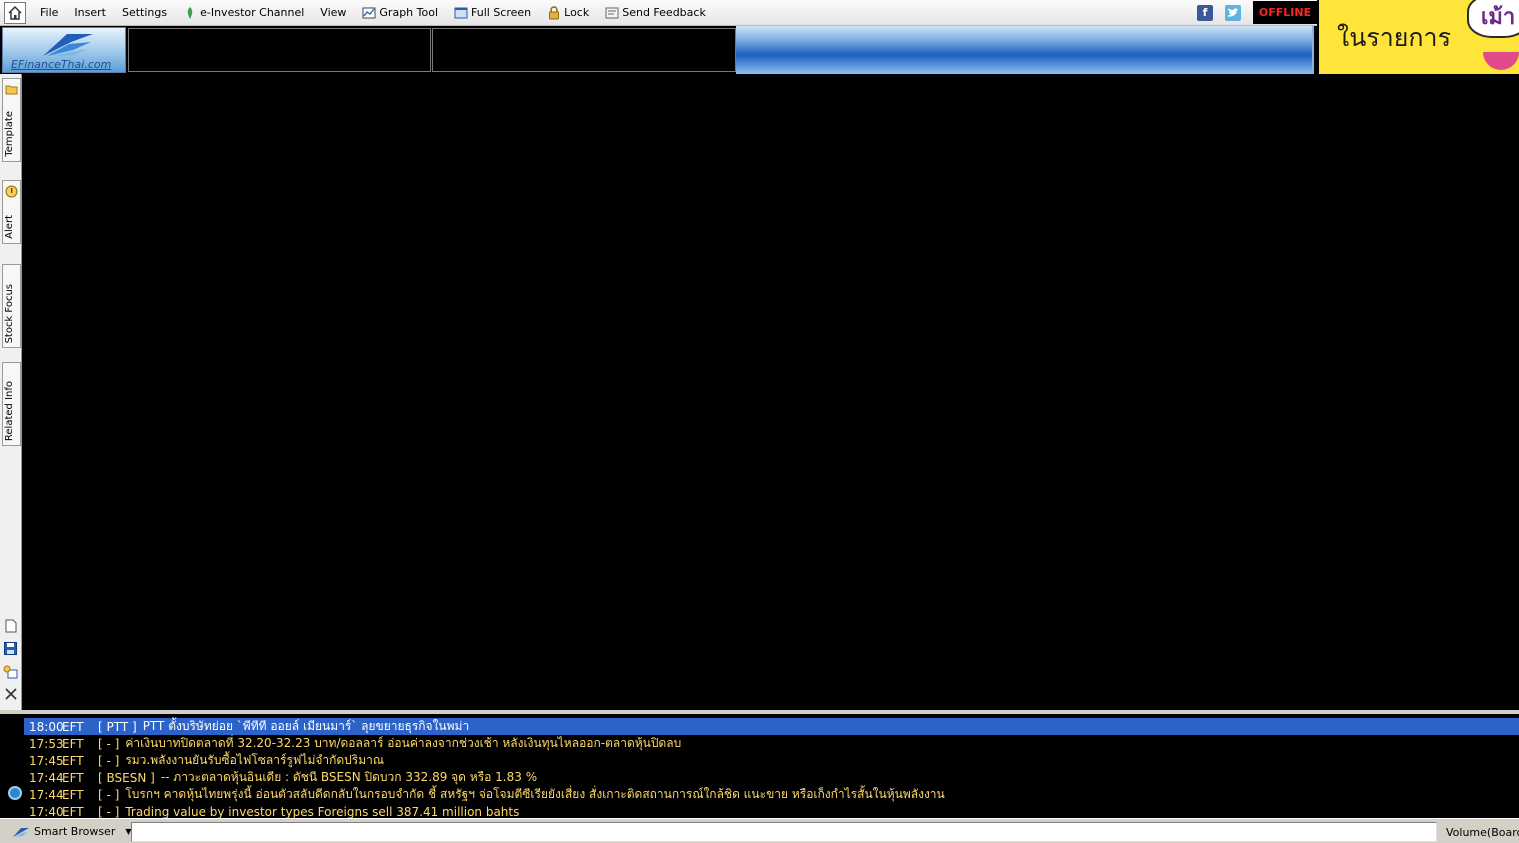 This screenshot has width=1519, height=843. What do you see at coordinates (12, 766) in the screenshot?
I see `news-gutter` at bounding box center [12, 766].